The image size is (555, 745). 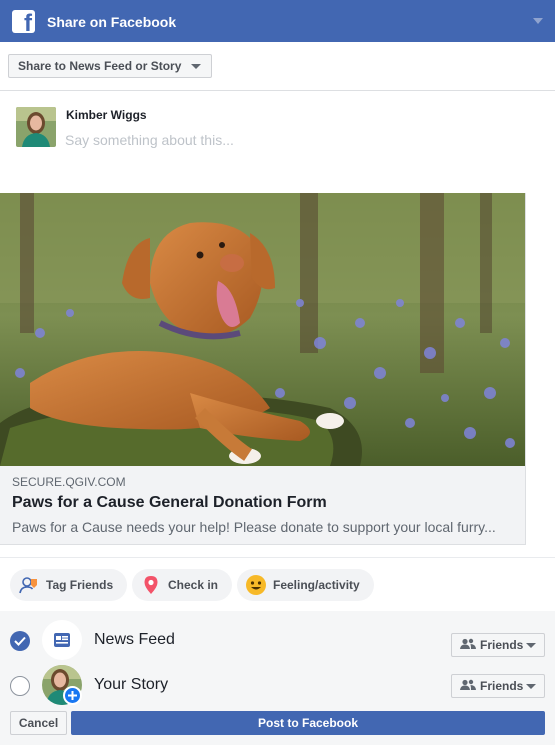 I want to click on facebook-logo-icon: f, so click(x=23, y=21).